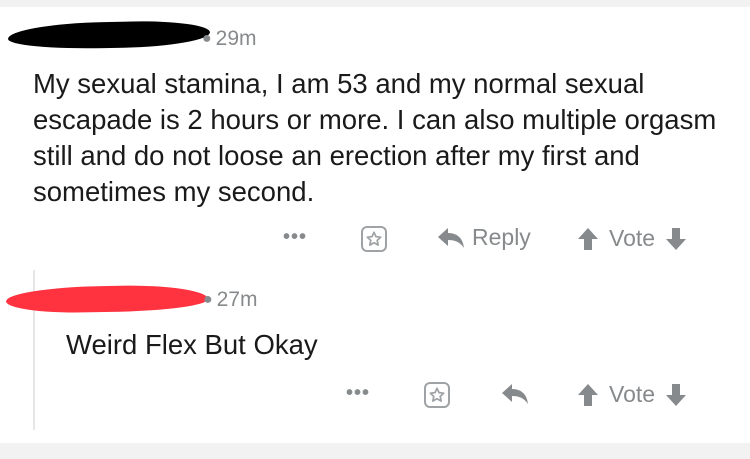 The image size is (750, 459). Describe the element at coordinates (229, 38) in the screenshot. I see `comment-timestamp: ● 29m` at that location.